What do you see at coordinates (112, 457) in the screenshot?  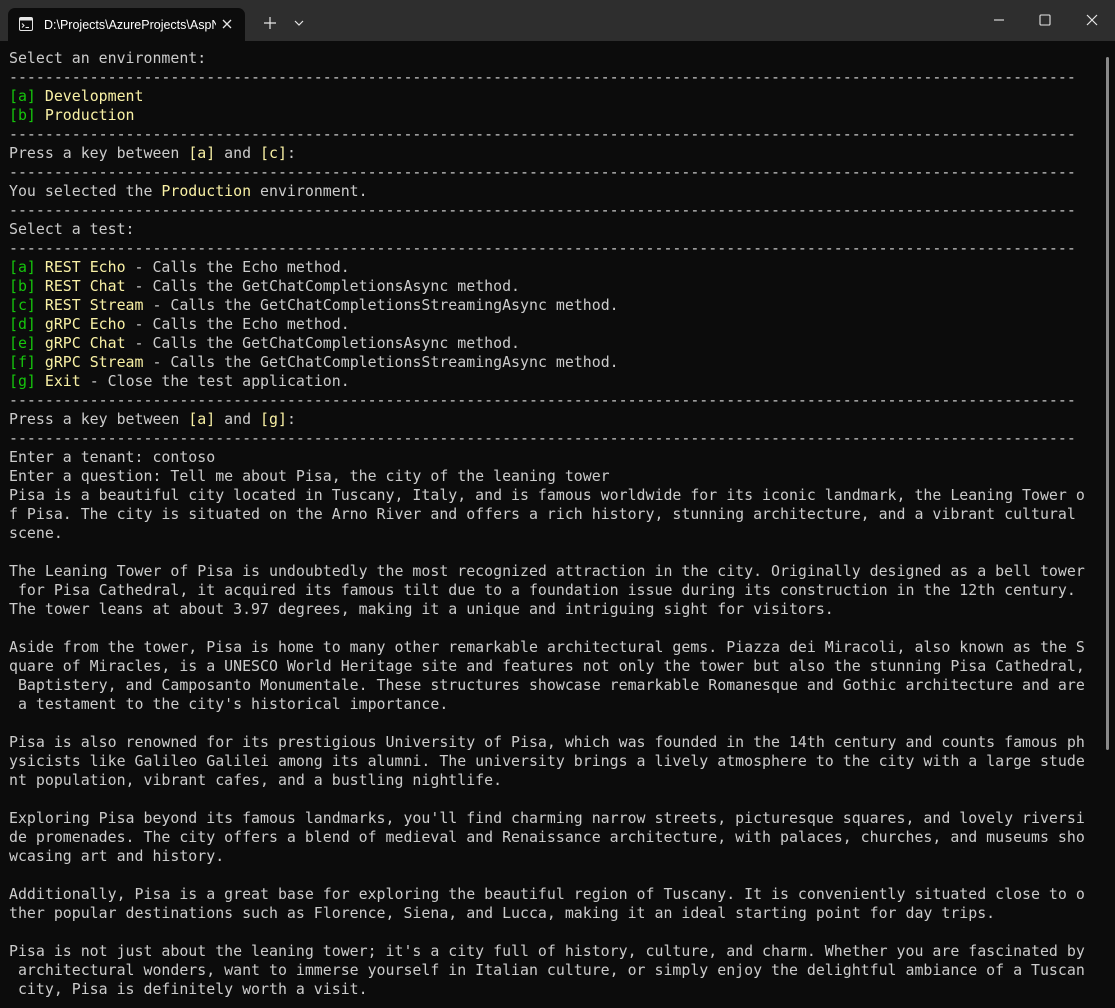 I see `tenant-line: Enter a tenant: contoso` at bounding box center [112, 457].